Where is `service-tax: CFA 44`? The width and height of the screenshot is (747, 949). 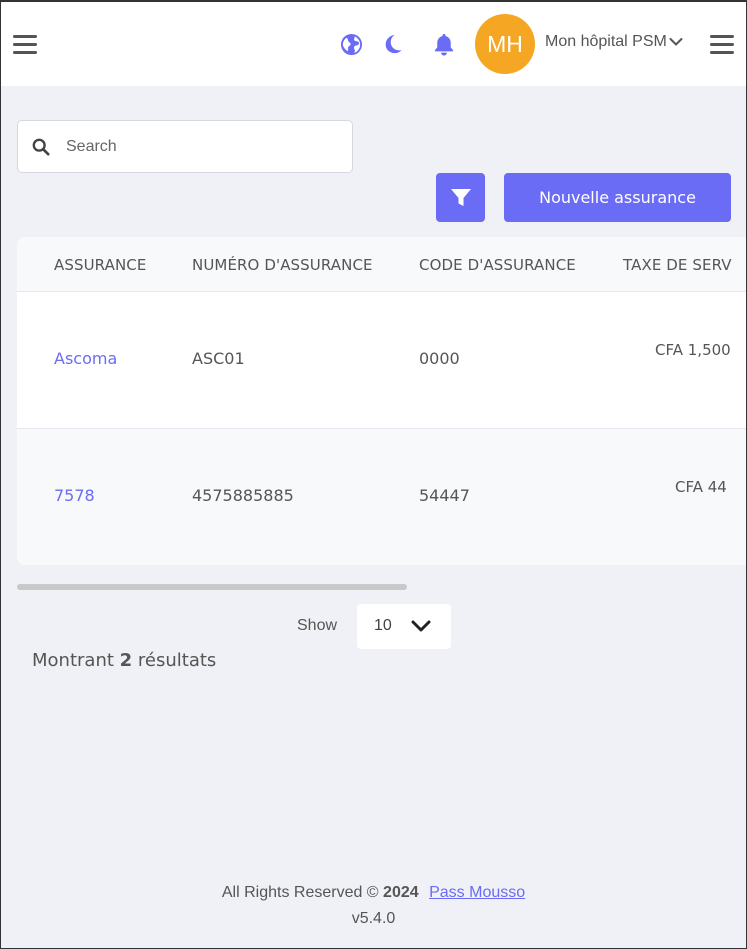
service-tax: CFA 44 is located at coordinates (701, 487).